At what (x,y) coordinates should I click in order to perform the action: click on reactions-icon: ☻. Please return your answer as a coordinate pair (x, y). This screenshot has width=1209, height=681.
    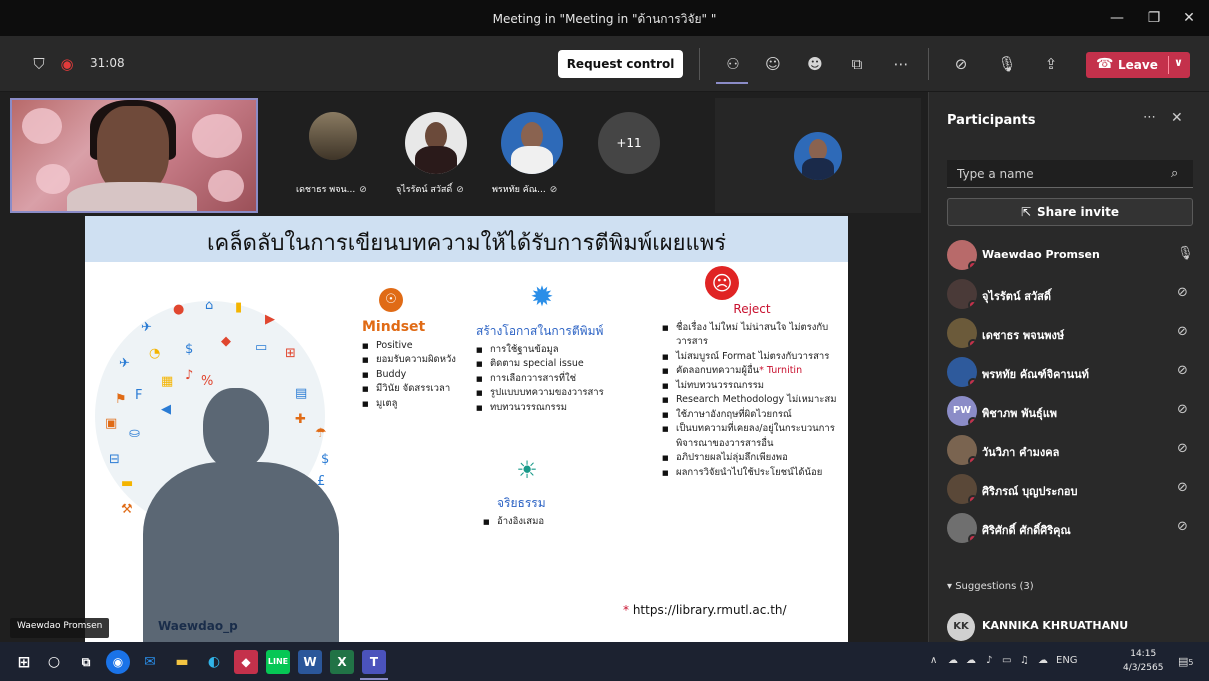
    Looking at the image, I should click on (815, 64).